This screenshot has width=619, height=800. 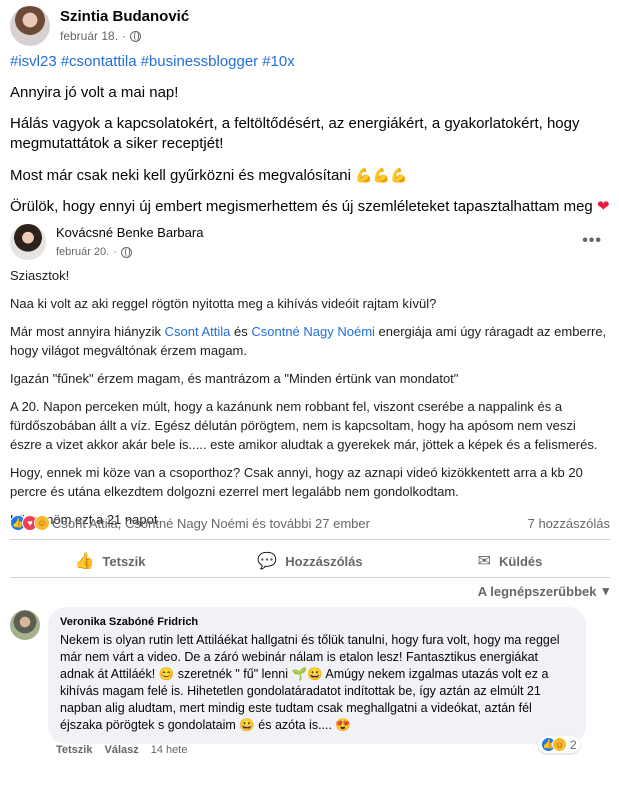 I want to click on text-span: és, so click(x=241, y=331).